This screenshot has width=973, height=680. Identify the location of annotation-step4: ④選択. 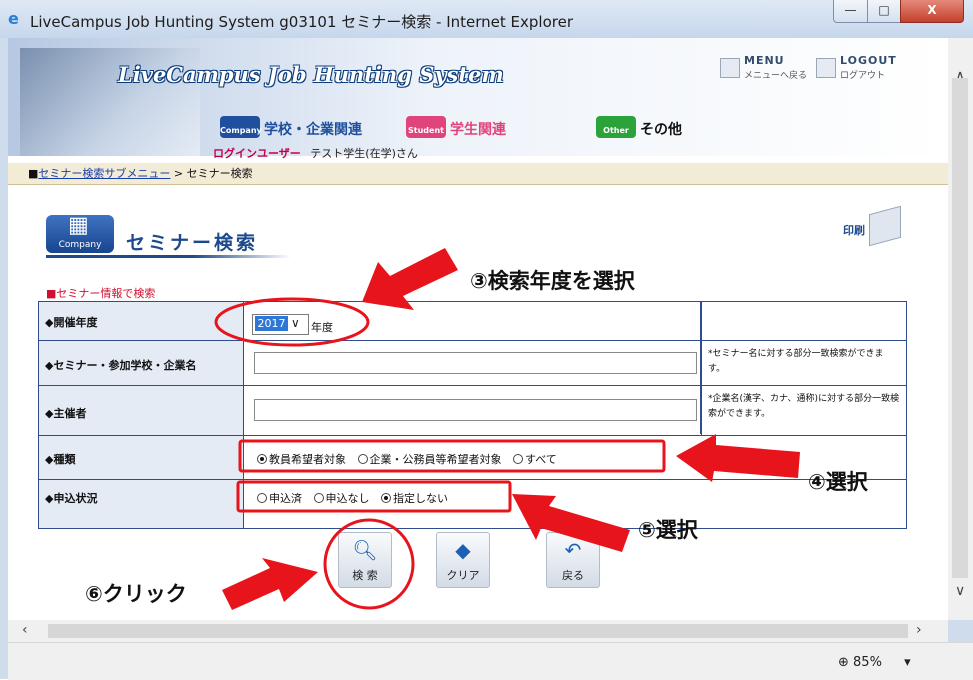
(838, 482).